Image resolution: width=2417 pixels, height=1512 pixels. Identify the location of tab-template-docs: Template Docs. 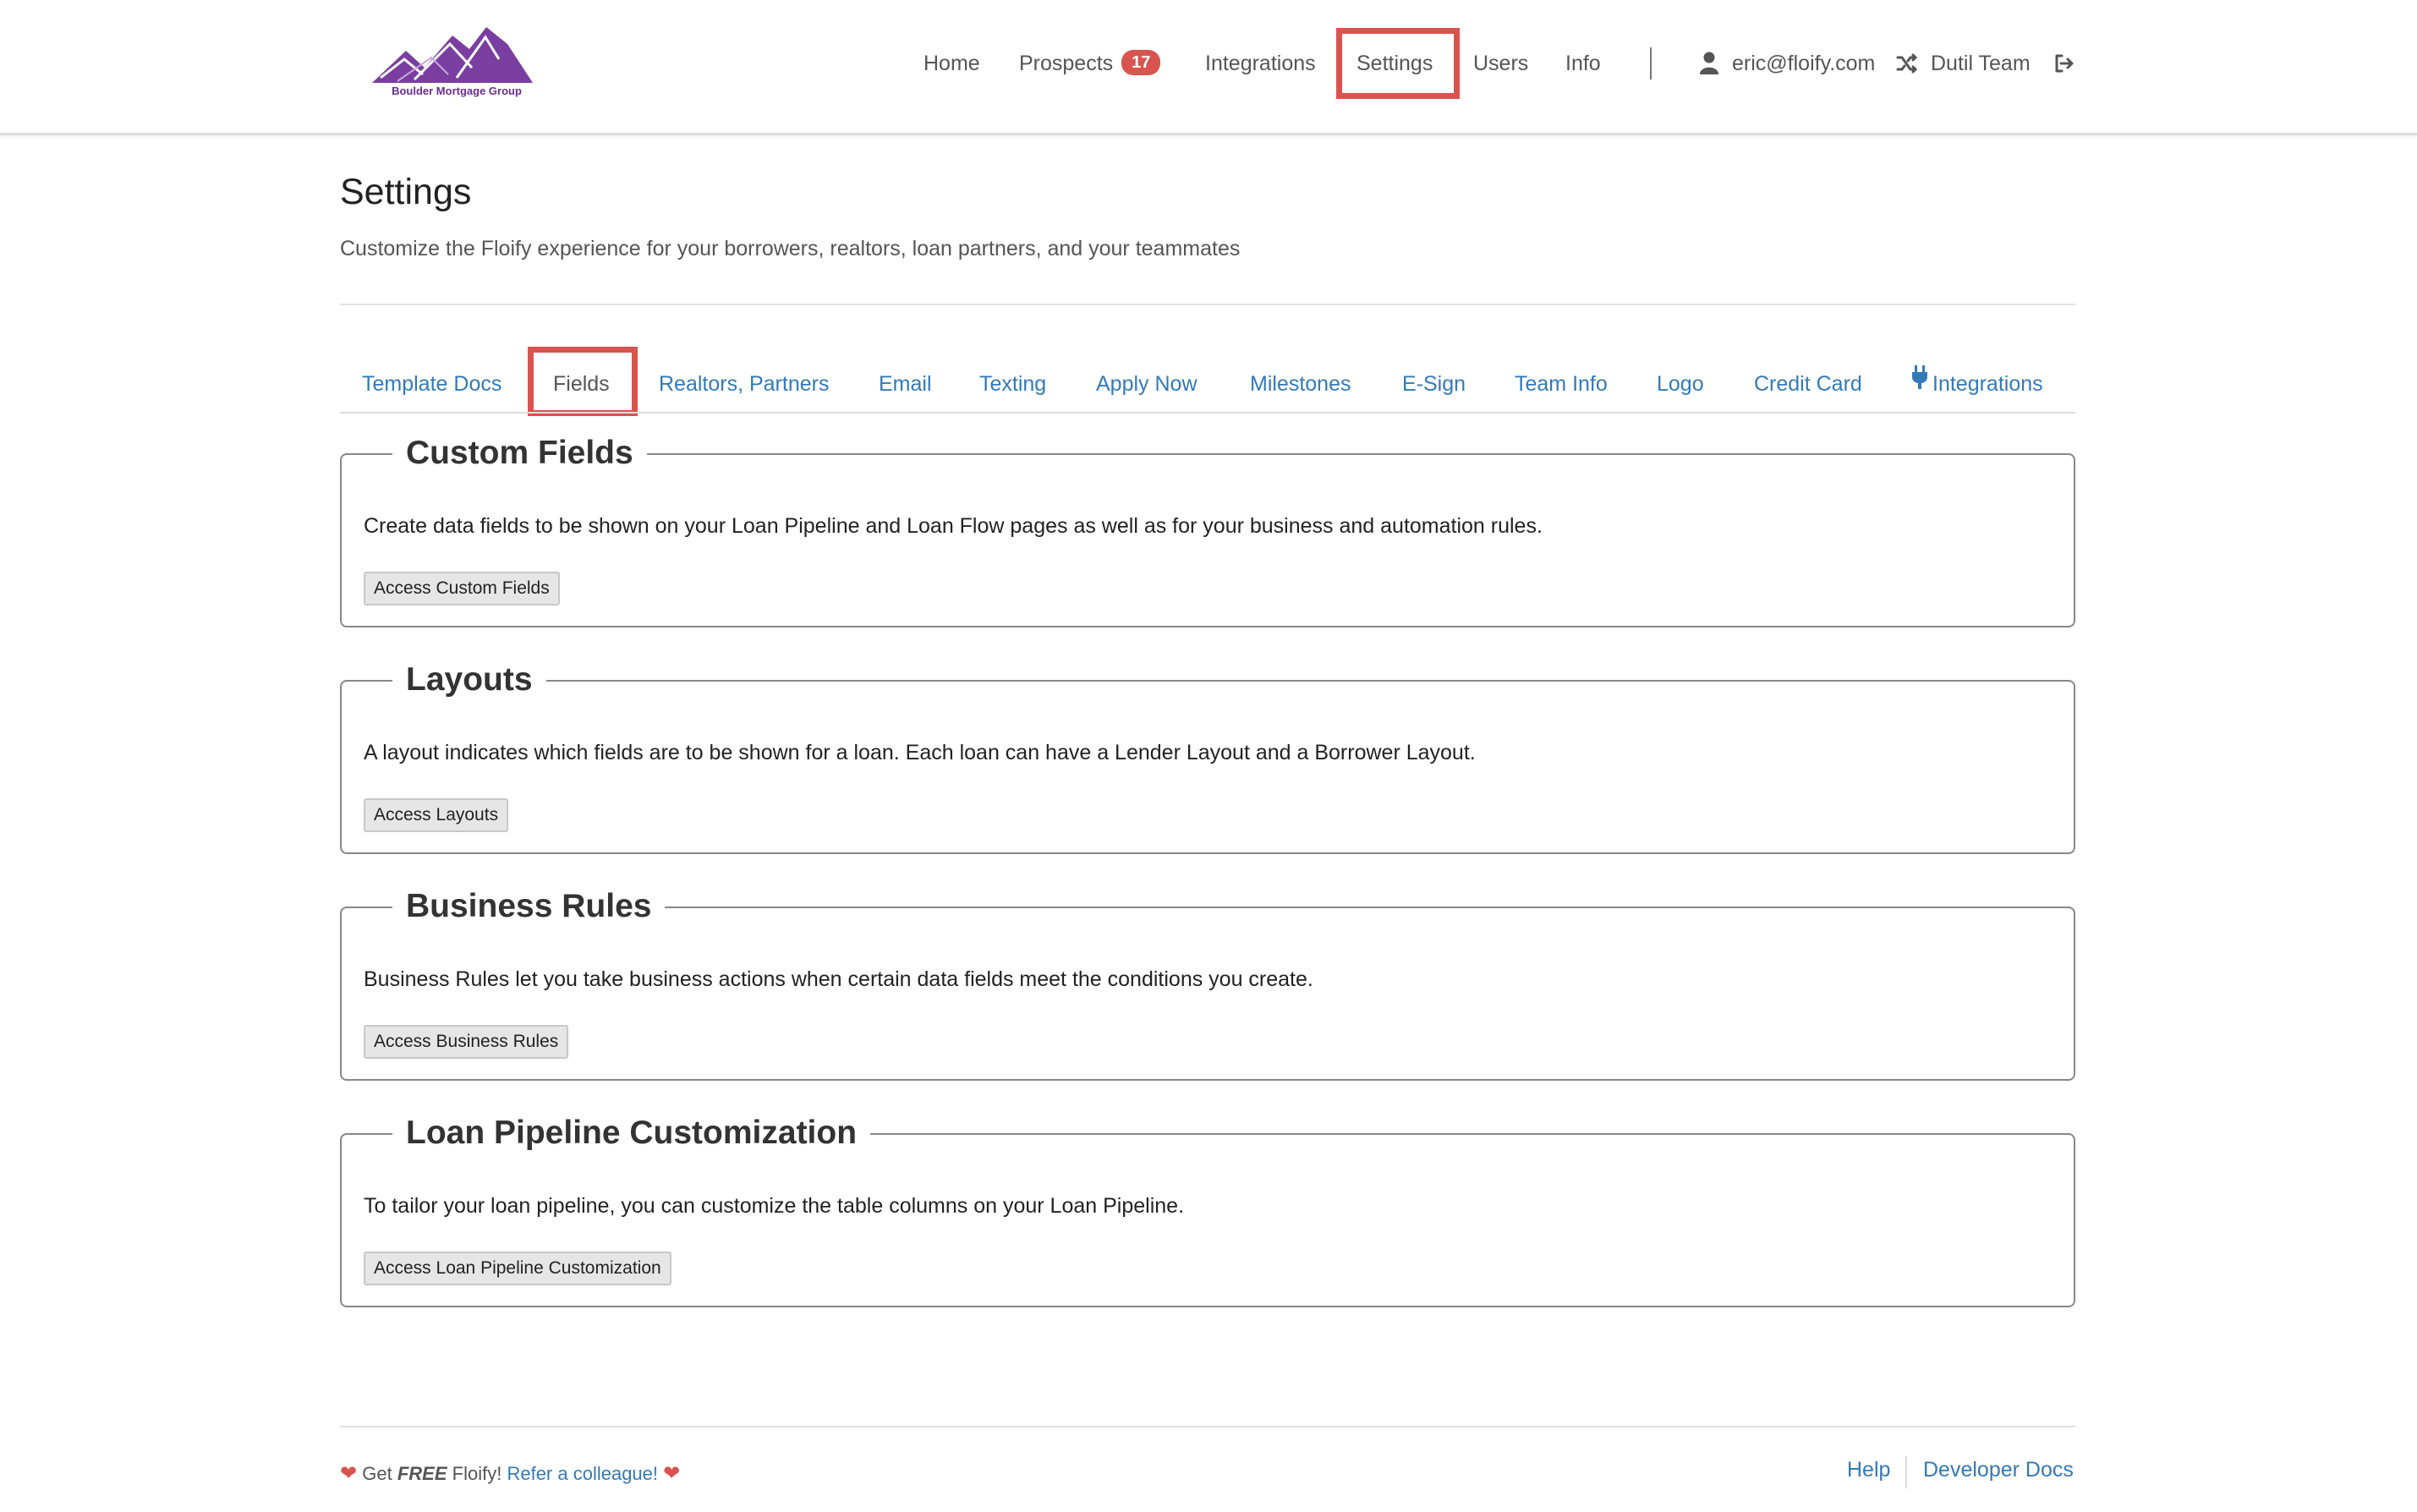
(431, 384).